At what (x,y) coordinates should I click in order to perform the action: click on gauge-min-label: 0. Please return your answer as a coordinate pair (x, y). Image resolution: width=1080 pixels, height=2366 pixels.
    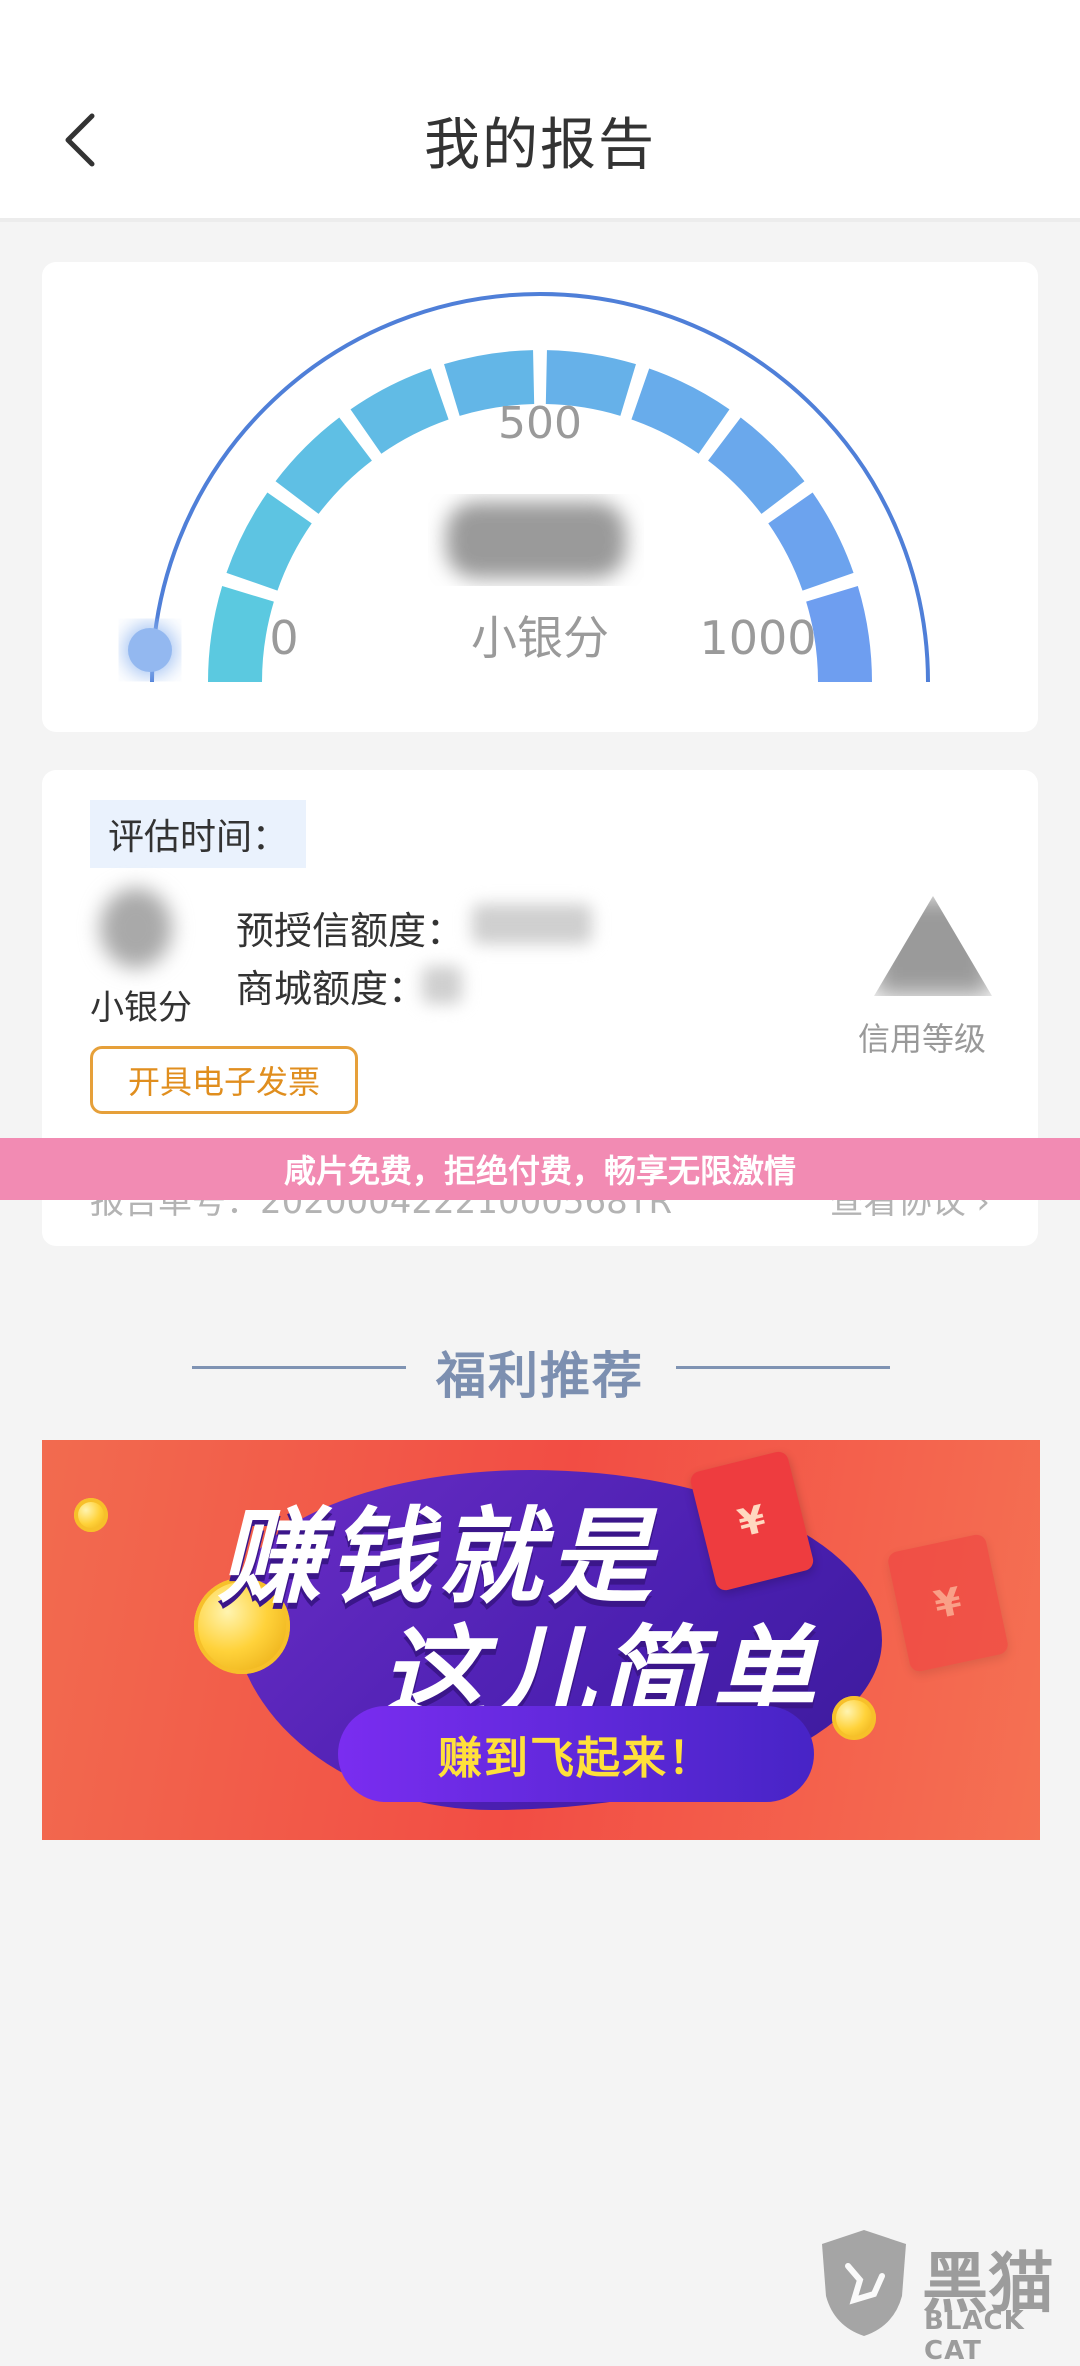
    Looking at the image, I should click on (283, 638).